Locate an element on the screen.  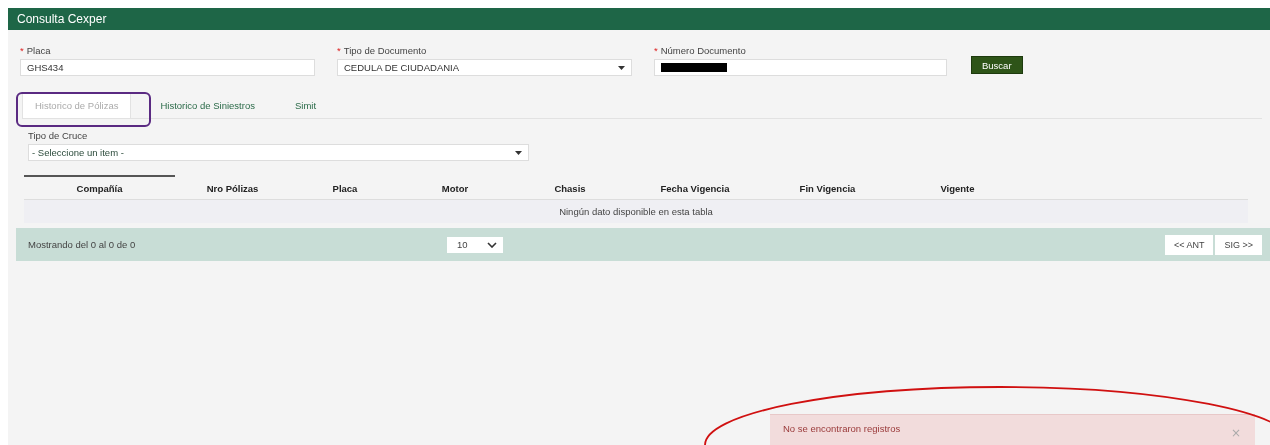
pager-button: SIG >> is located at coordinates (1238, 244).